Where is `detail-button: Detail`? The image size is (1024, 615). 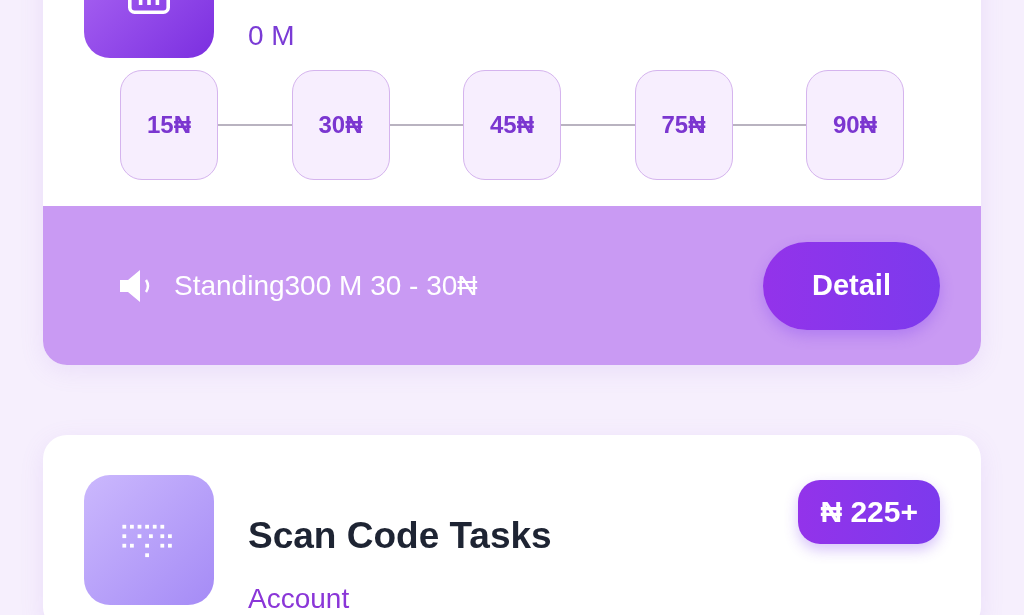
detail-button: Detail is located at coordinates (851, 285).